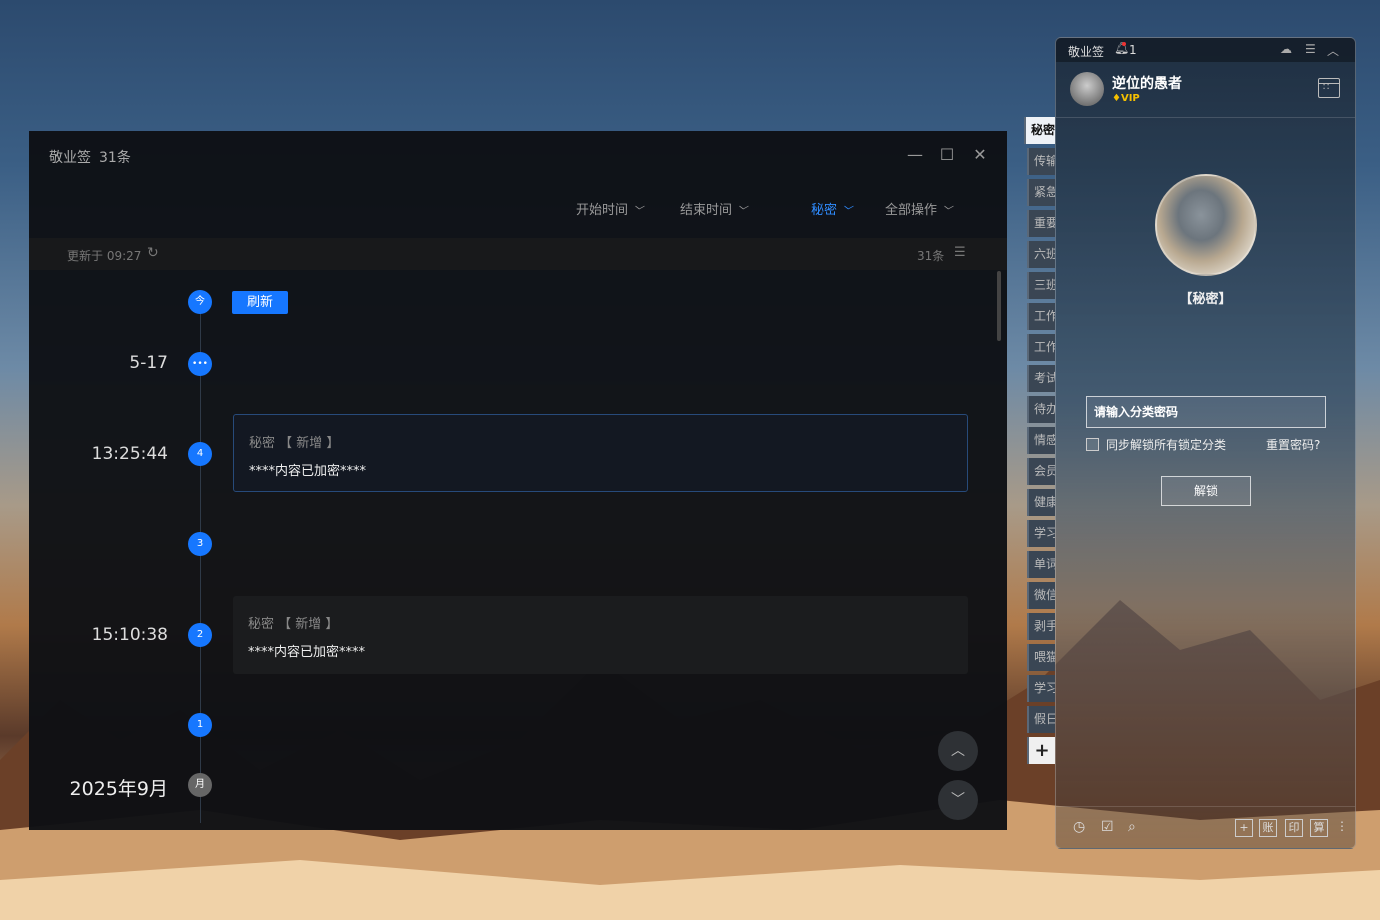  I want to click on calc-button: 算, so click(1319, 828).